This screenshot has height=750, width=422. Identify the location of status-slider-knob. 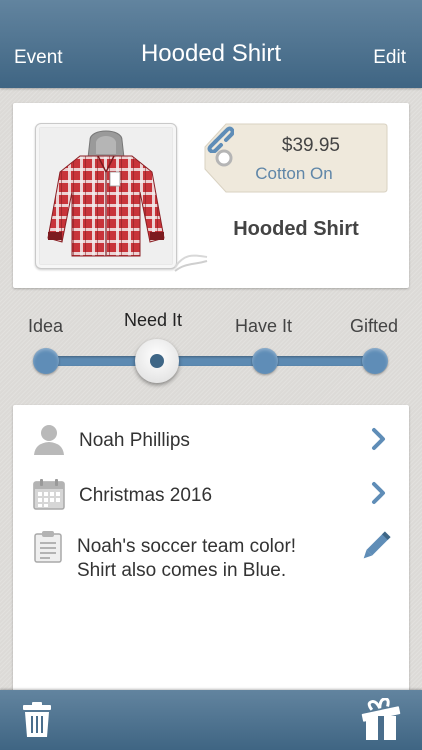
(157, 361).